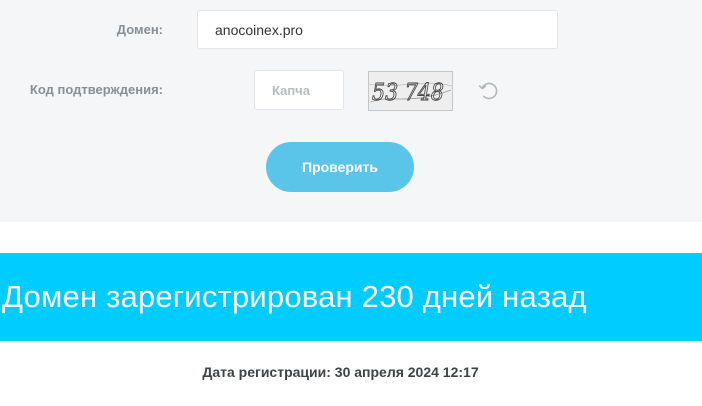 Image resolution: width=702 pixels, height=406 pixels. Describe the element at coordinates (294, 296) in the screenshot. I see `registration-age-text: Домен зарегистрирован 230 дней назад` at that location.